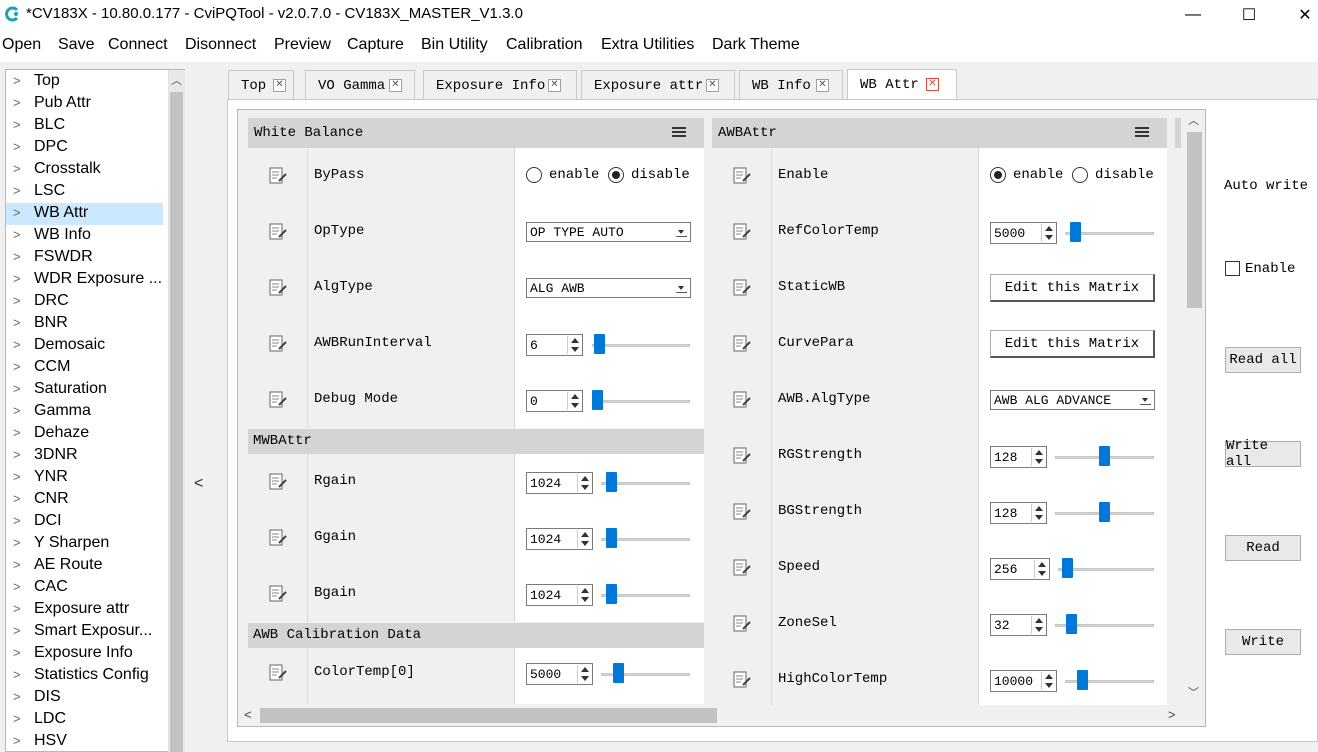 The image size is (1318, 752). I want to click on sidebar-item-lsc: > LSC, so click(84, 192).